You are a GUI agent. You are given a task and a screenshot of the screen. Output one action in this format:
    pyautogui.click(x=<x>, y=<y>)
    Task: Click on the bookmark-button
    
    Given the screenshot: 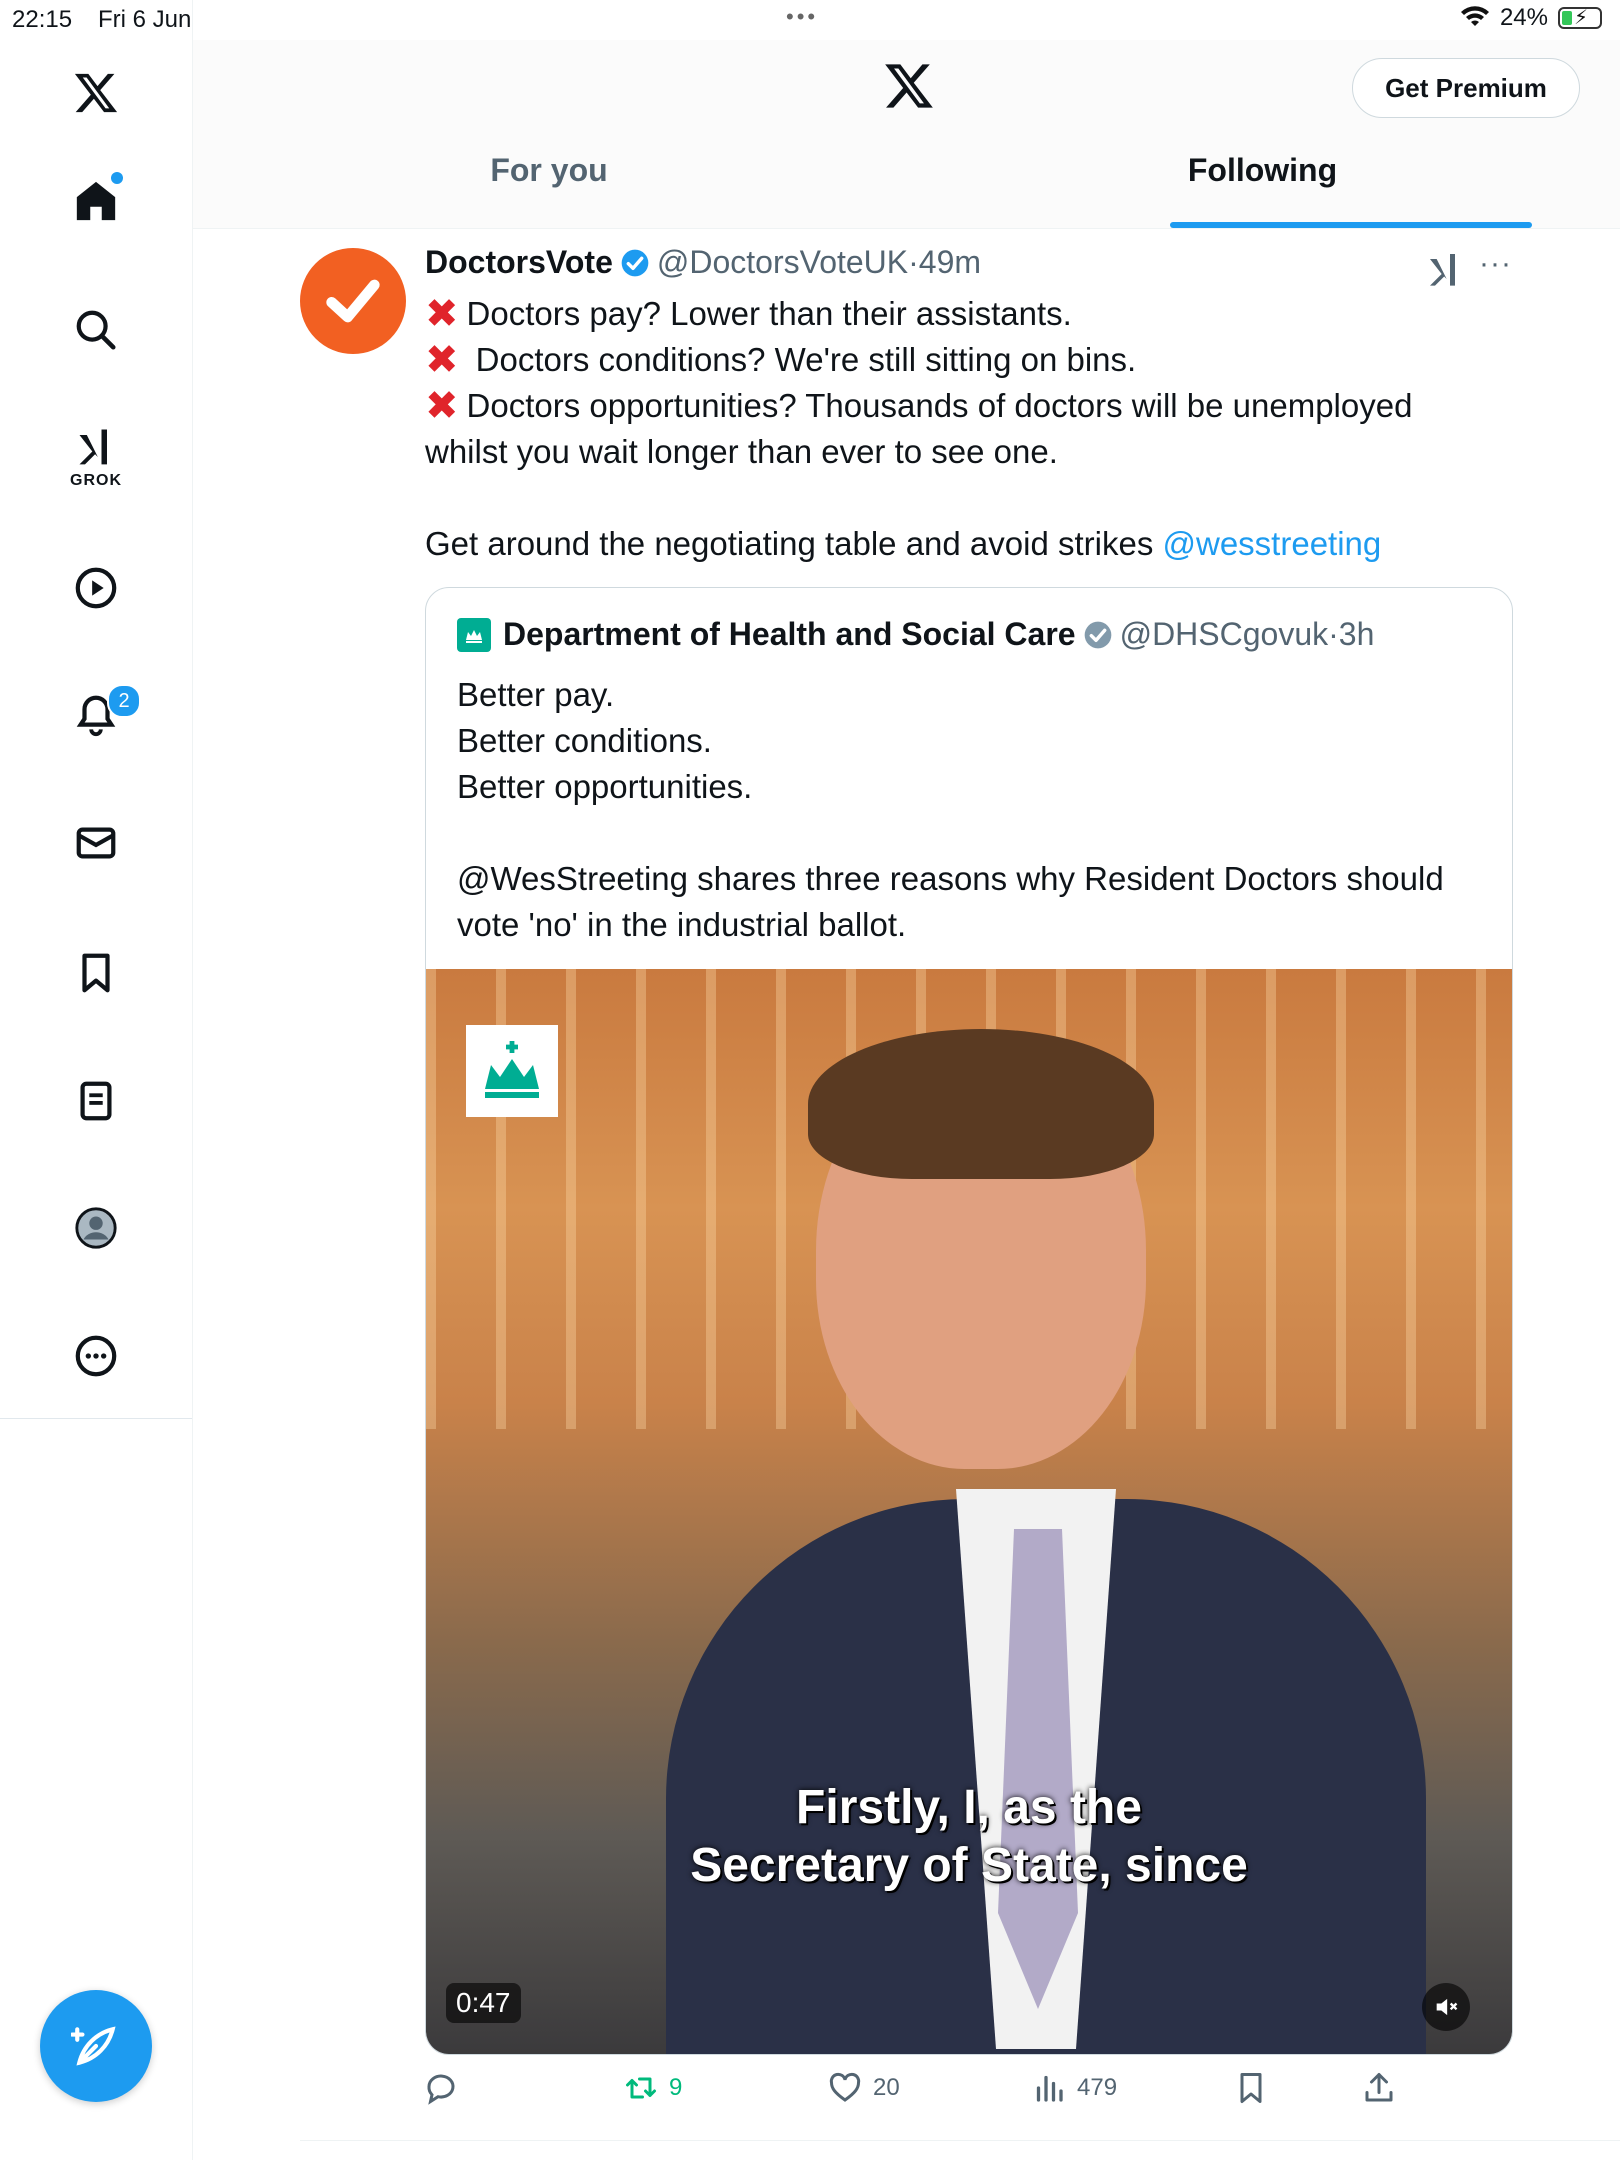 What is the action you would take?
    pyautogui.click(x=1251, y=2088)
    